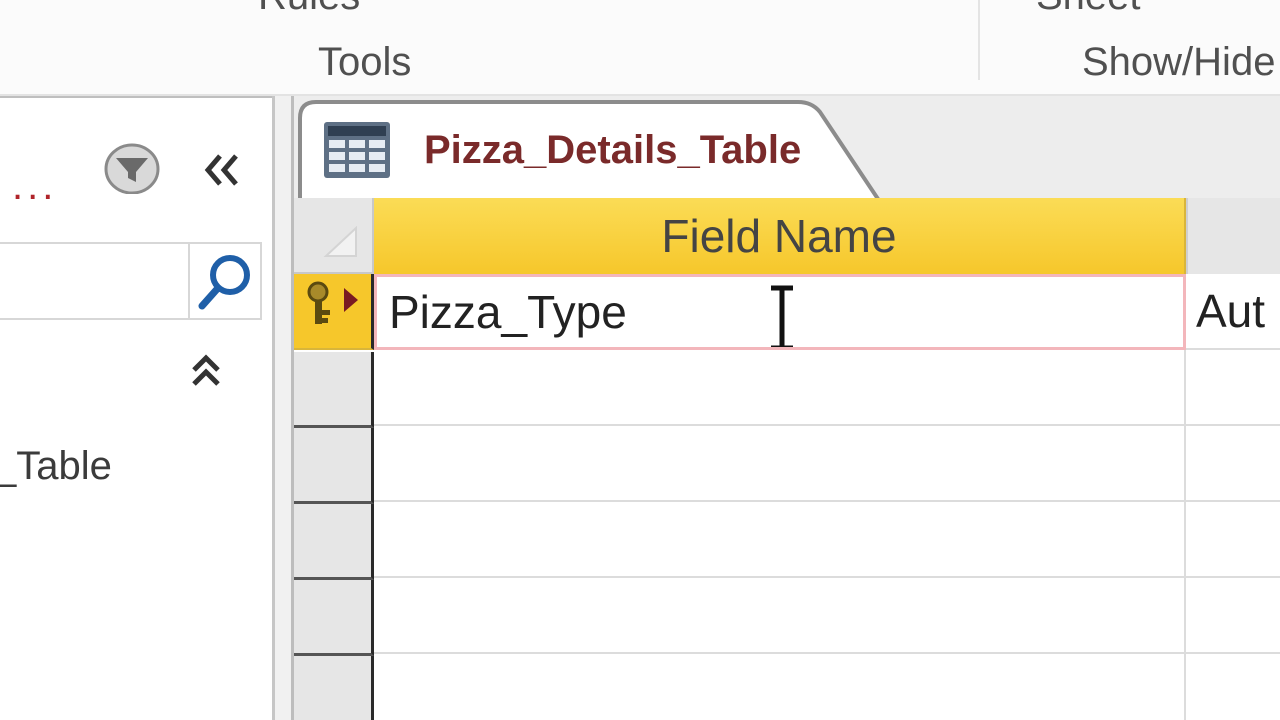 This screenshot has width=1280, height=720. I want to click on ribbon-group-label-tools: Tools, so click(365, 62).